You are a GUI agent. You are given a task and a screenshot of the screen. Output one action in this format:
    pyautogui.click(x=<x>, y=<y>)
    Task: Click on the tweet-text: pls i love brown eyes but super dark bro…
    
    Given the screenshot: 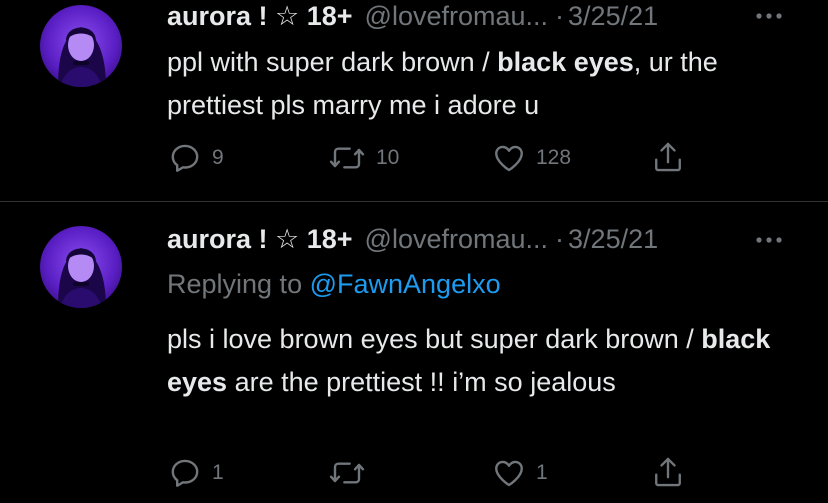 What is the action you would take?
    pyautogui.click(x=477, y=361)
    